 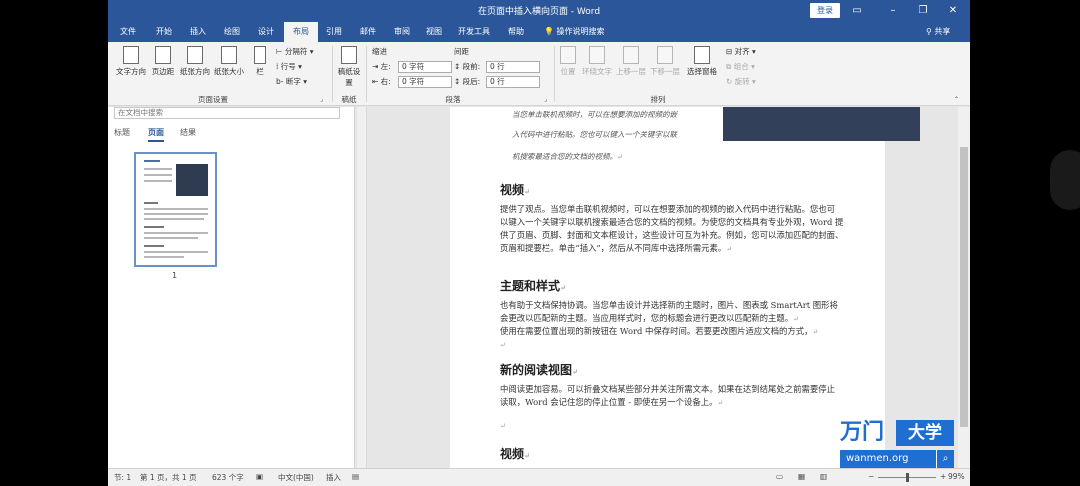 I want to click on align-label: 对齐, so click(x=742, y=51).